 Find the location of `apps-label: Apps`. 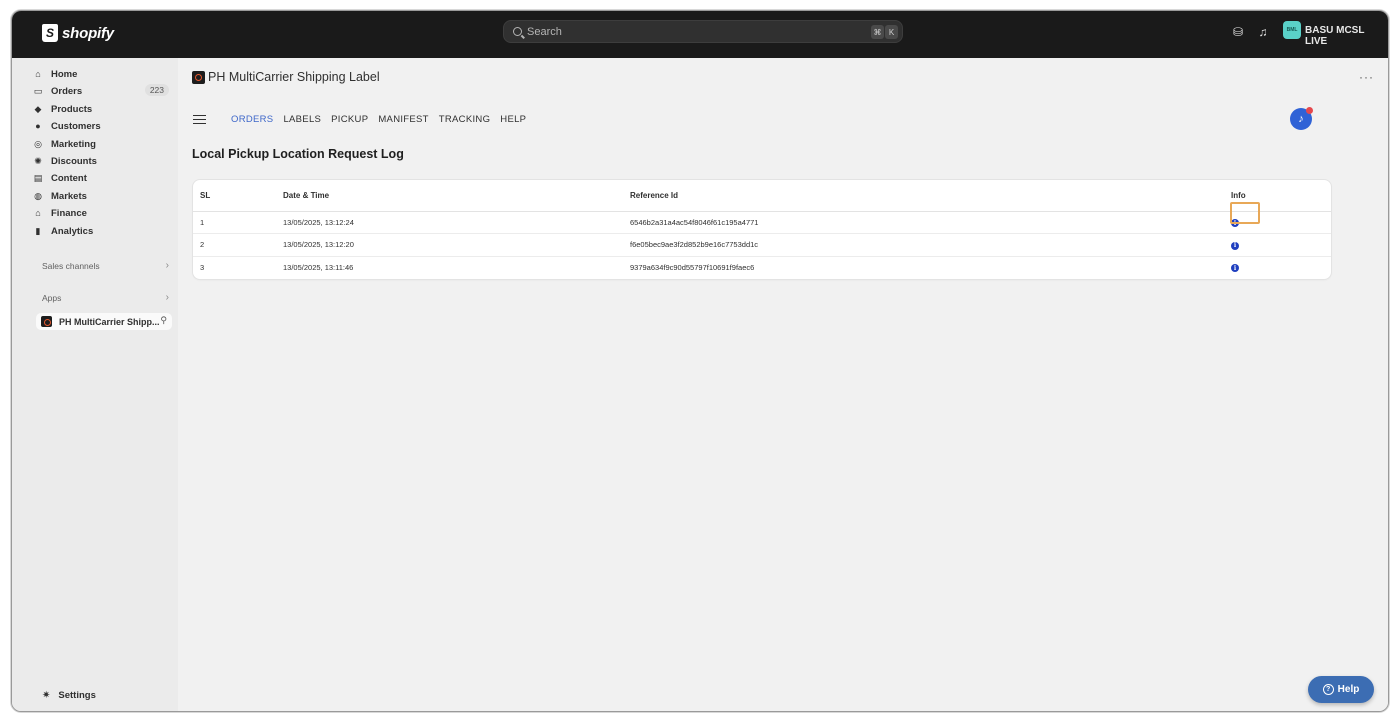

apps-label: Apps is located at coordinates (52, 298).